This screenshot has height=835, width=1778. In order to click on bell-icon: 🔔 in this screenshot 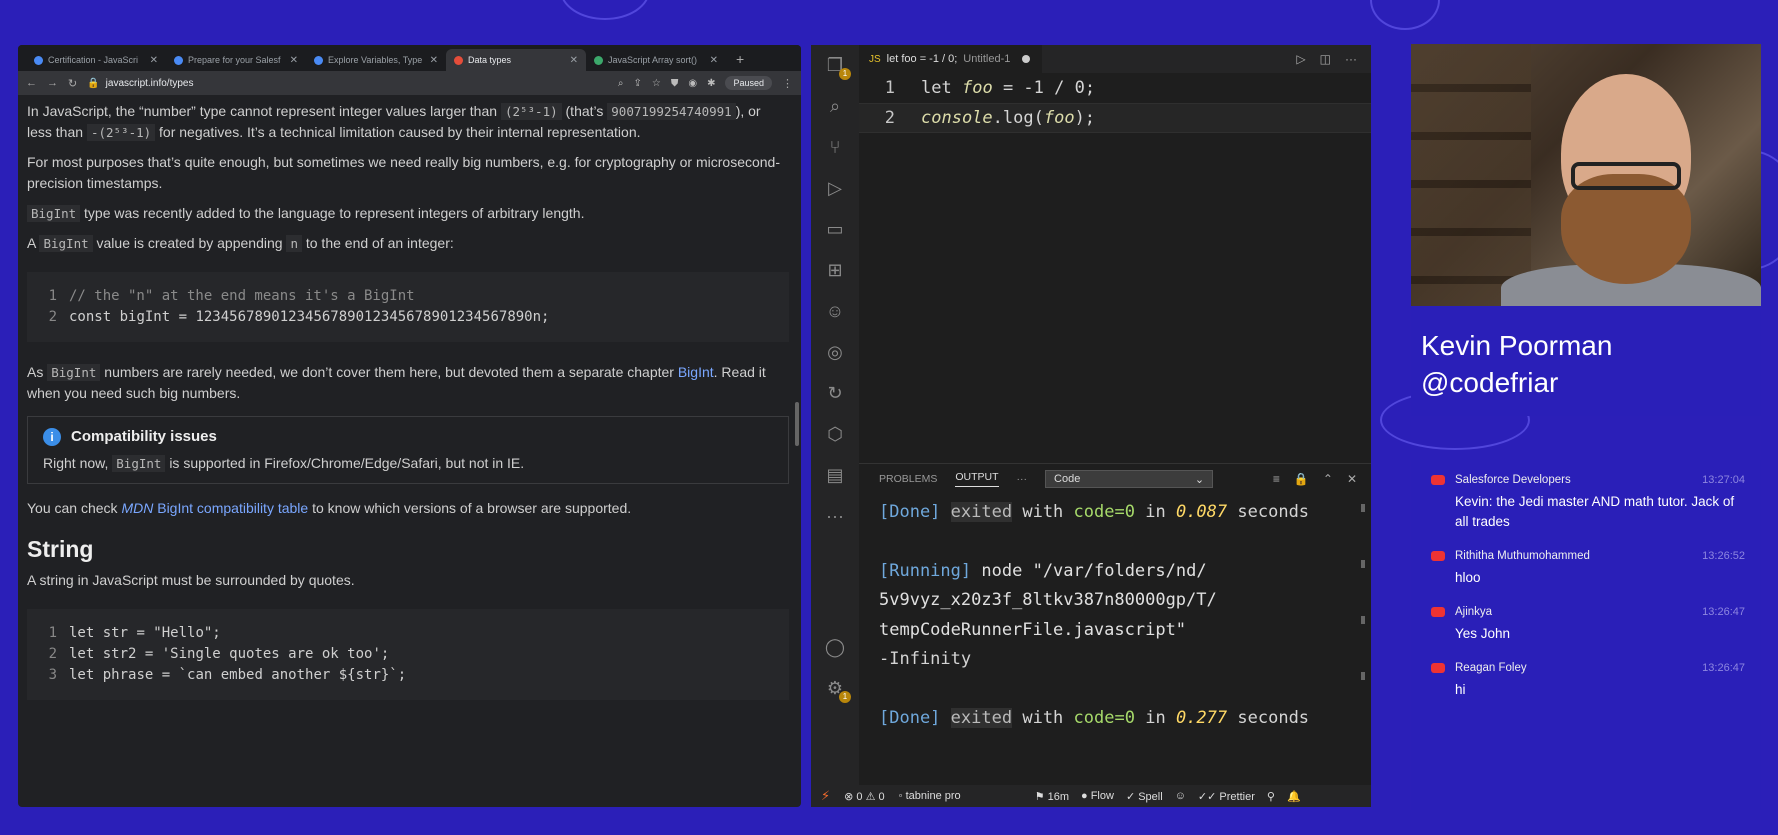, I will do `click(1294, 796)`.